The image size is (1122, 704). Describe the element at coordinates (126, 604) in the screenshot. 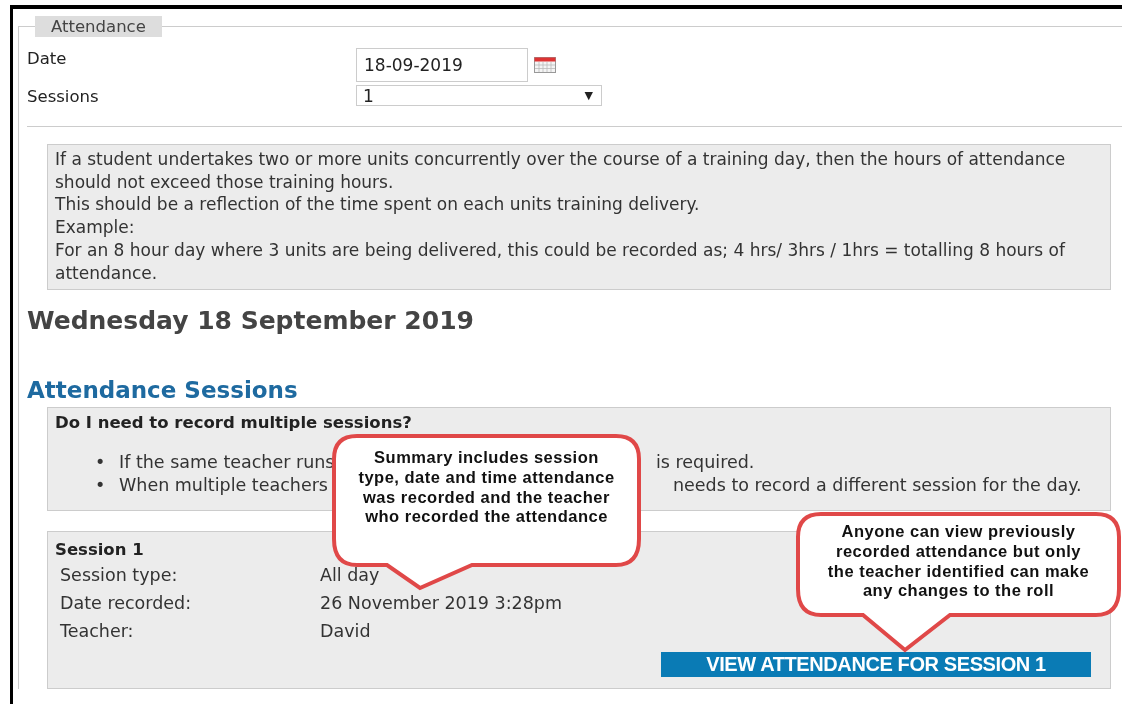

I see `detail-label: Date recorded:` at that location.